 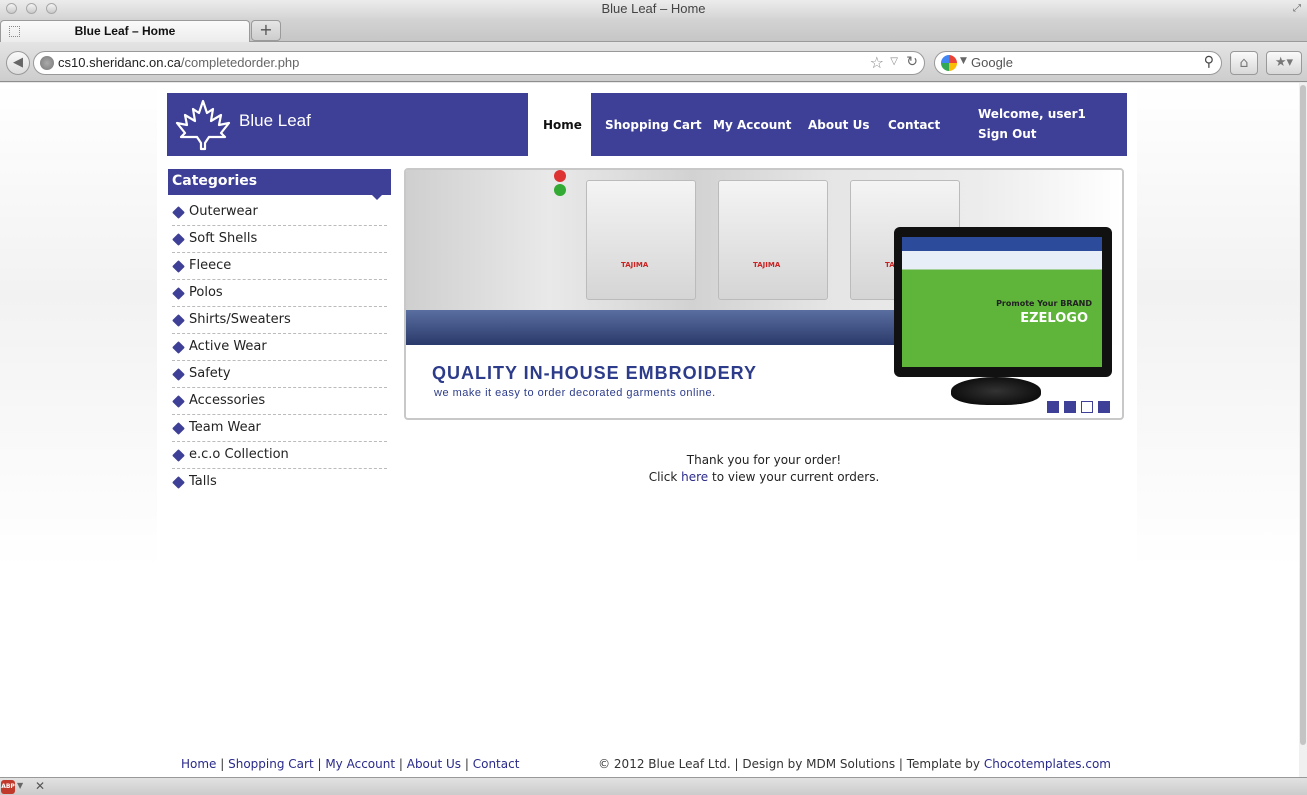 I want to click on footer-link-about-us: About Us, so click(x=434, y=764).